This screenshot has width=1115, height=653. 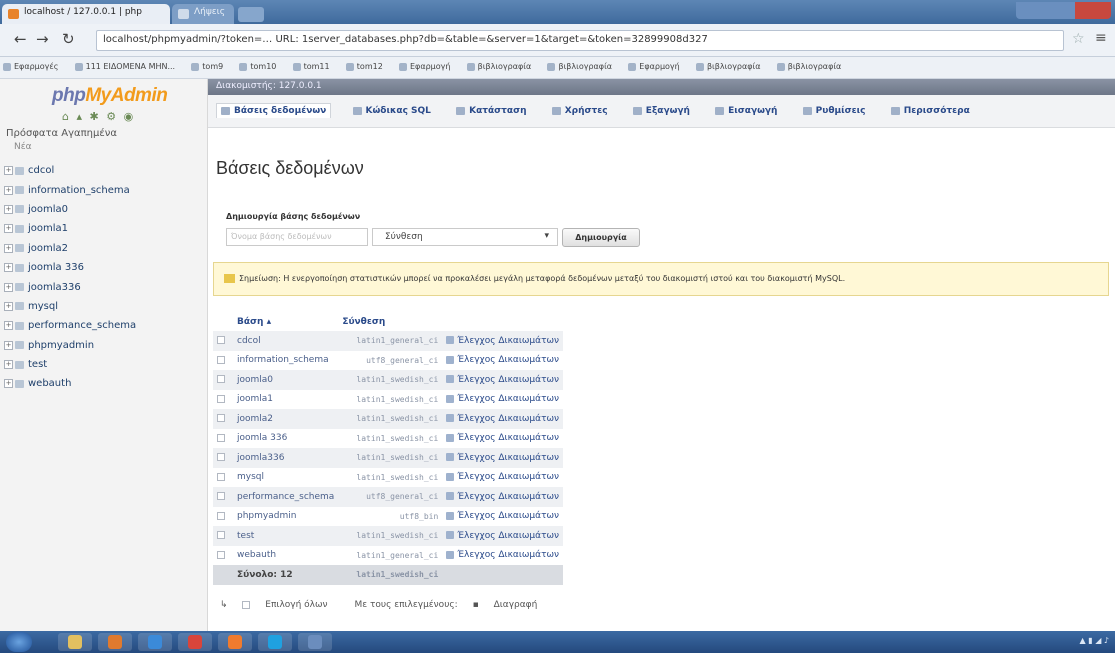 What do you see at coordinates (275, 642) in the screenshot?
I see `taskbar-skype-button` at bounding box center [275, 642].